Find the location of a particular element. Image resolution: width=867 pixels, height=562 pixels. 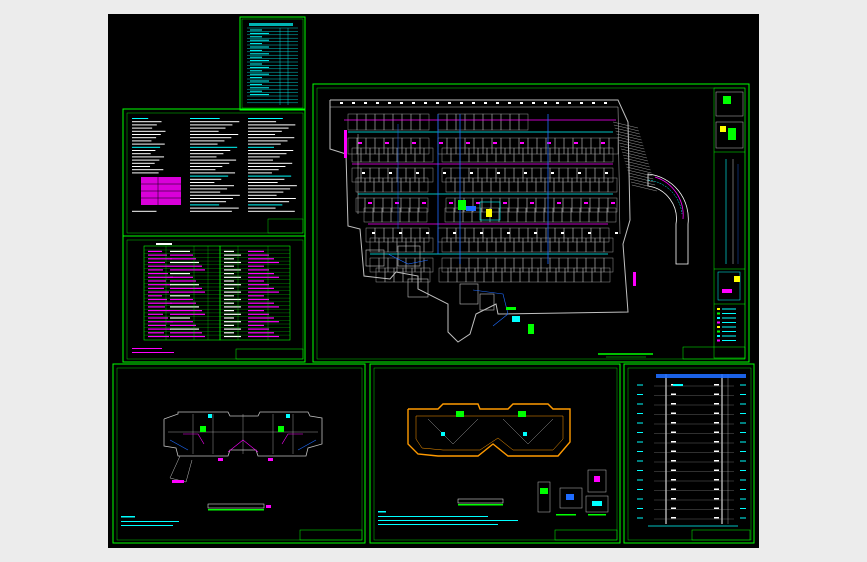

sheet-riser-diagram is located at coordinates (689, 453).